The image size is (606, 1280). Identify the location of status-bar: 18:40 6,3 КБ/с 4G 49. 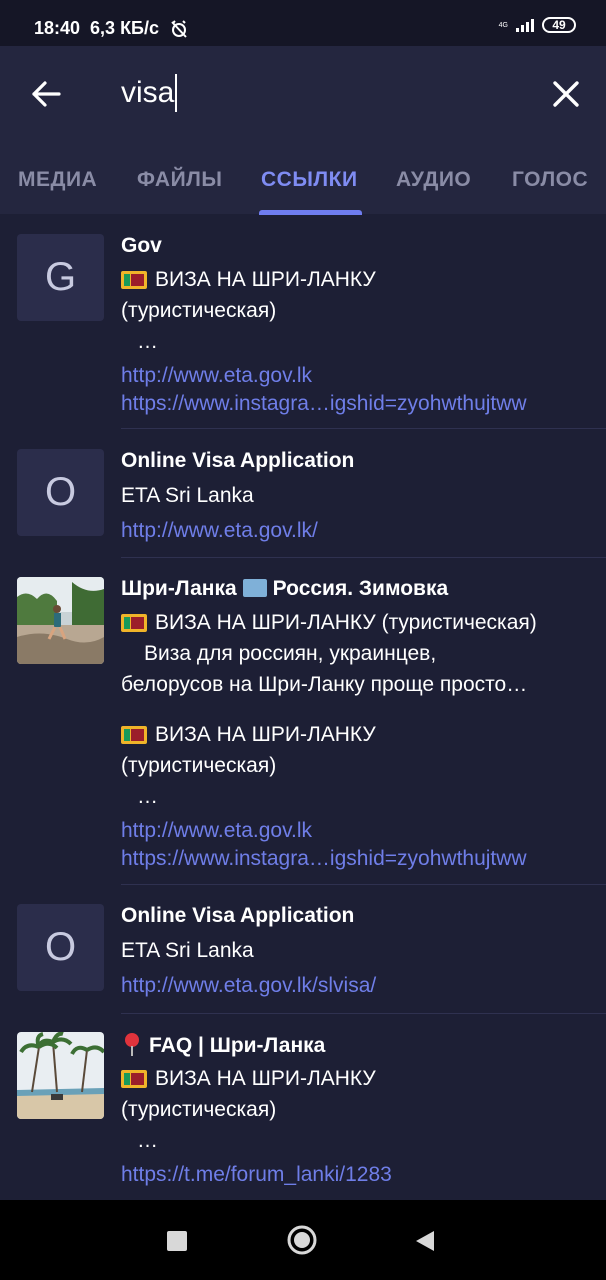
(303, 23).